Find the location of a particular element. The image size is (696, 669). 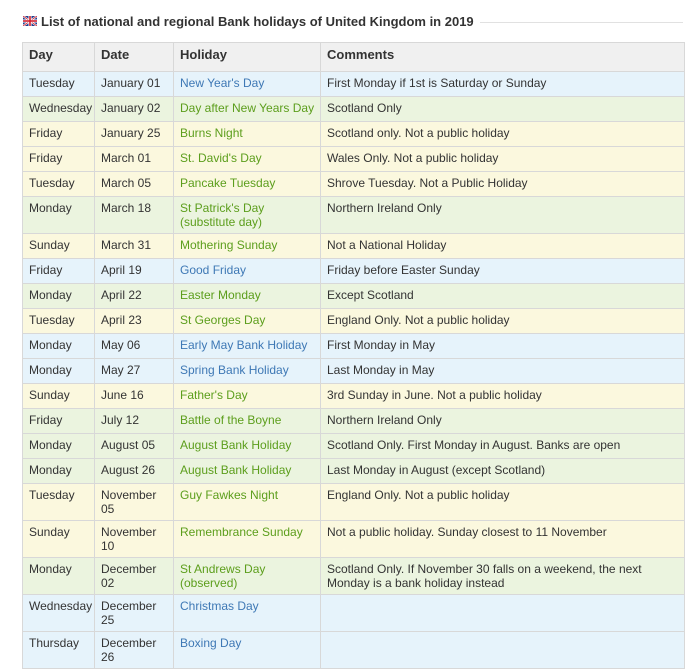

cell-comment: Friday before Easter Sunday is located at coordinates (502, 271).